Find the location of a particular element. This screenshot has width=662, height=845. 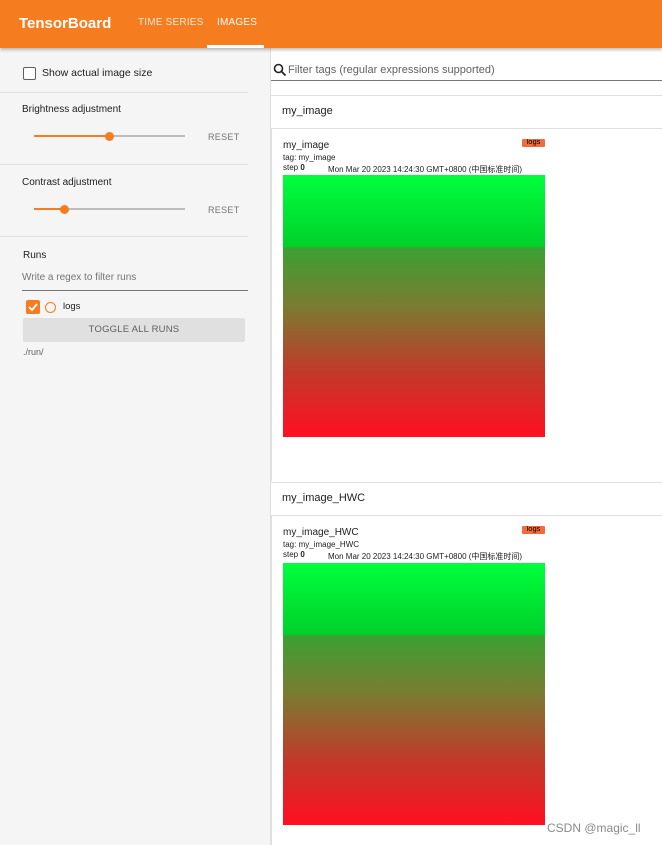

show-actual-size-label: Show actual image size is located at coordinates (97, 73).